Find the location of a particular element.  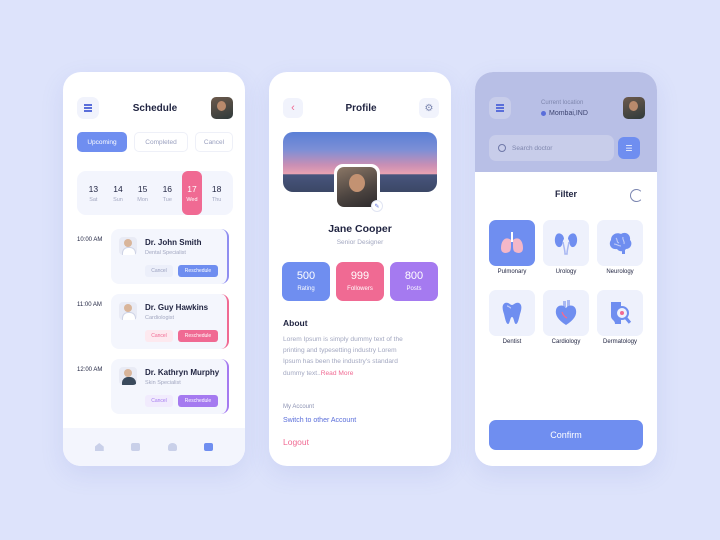

back-button: ‹ is located at coordinates (293, 108).